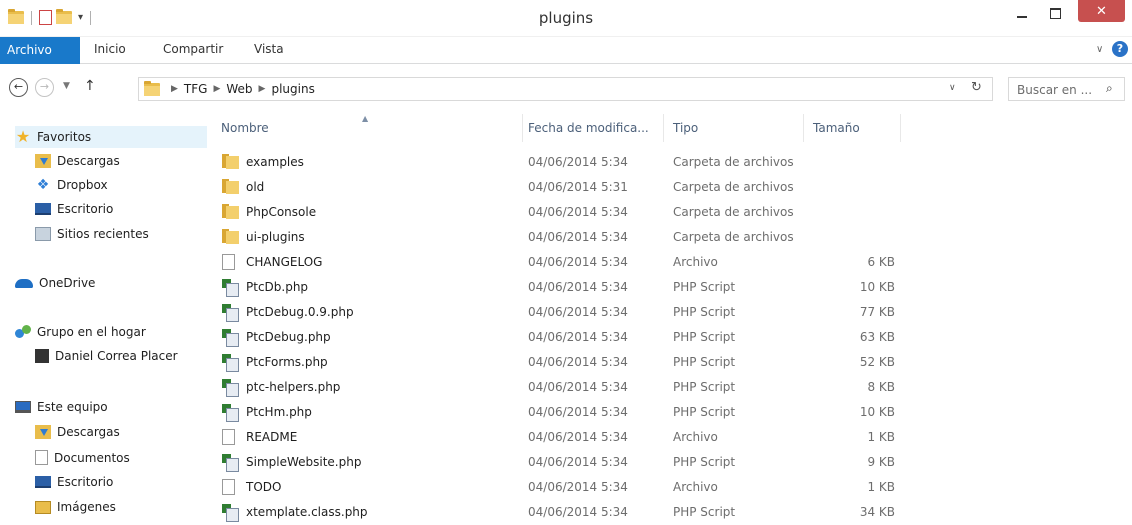 This screenshot has height=525, width=1132. I want to click on recent-locations-icon: ▼, so click(66, 86).